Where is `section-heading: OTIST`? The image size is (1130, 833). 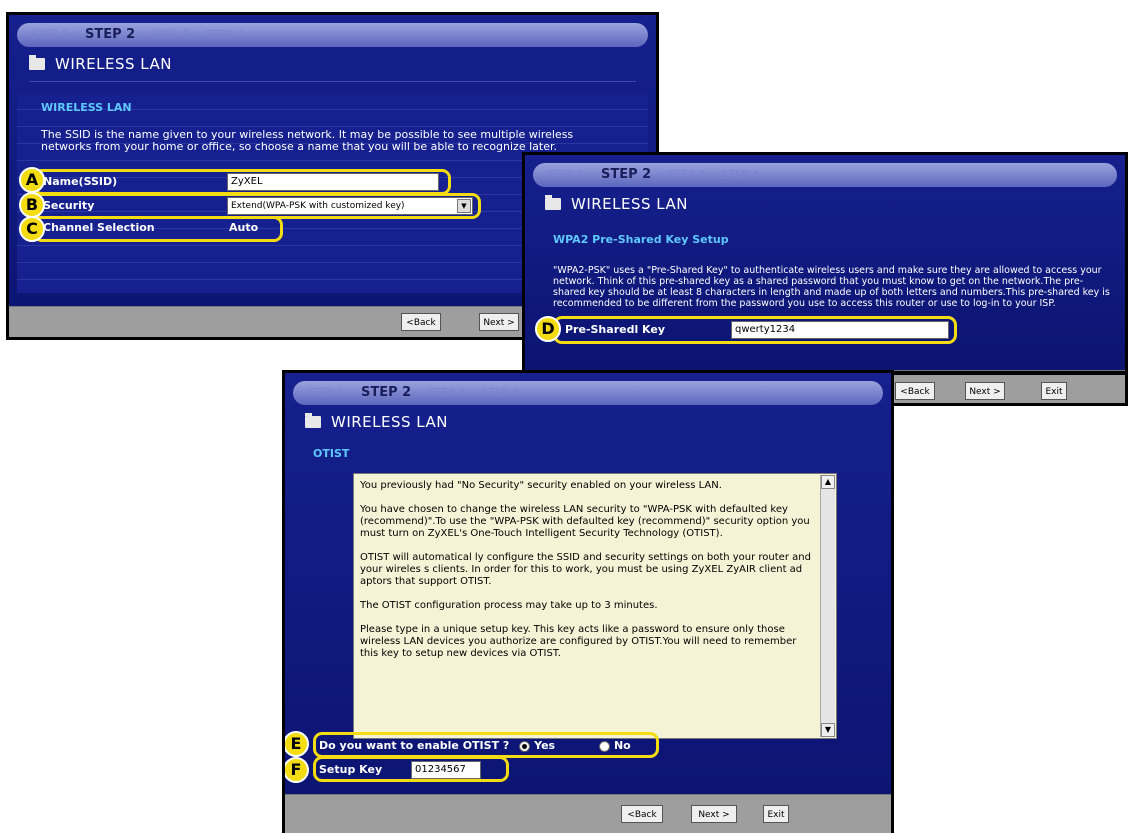 section-heading: OTIST is located at coordinates (331, 453).